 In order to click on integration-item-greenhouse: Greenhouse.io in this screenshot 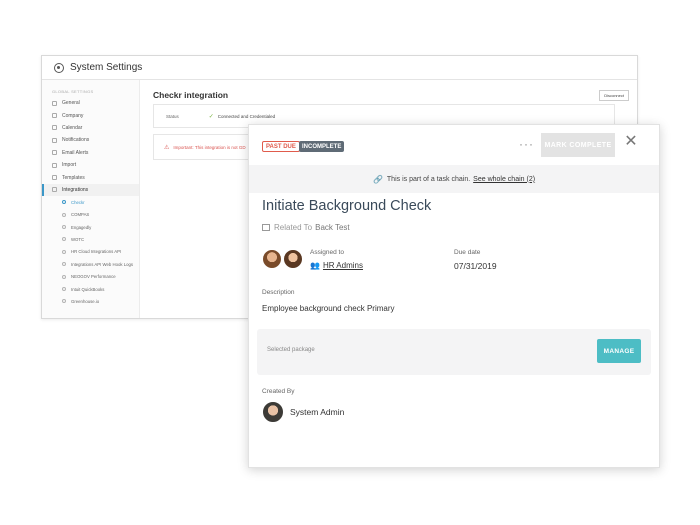, I will do `click(90, 301)`.